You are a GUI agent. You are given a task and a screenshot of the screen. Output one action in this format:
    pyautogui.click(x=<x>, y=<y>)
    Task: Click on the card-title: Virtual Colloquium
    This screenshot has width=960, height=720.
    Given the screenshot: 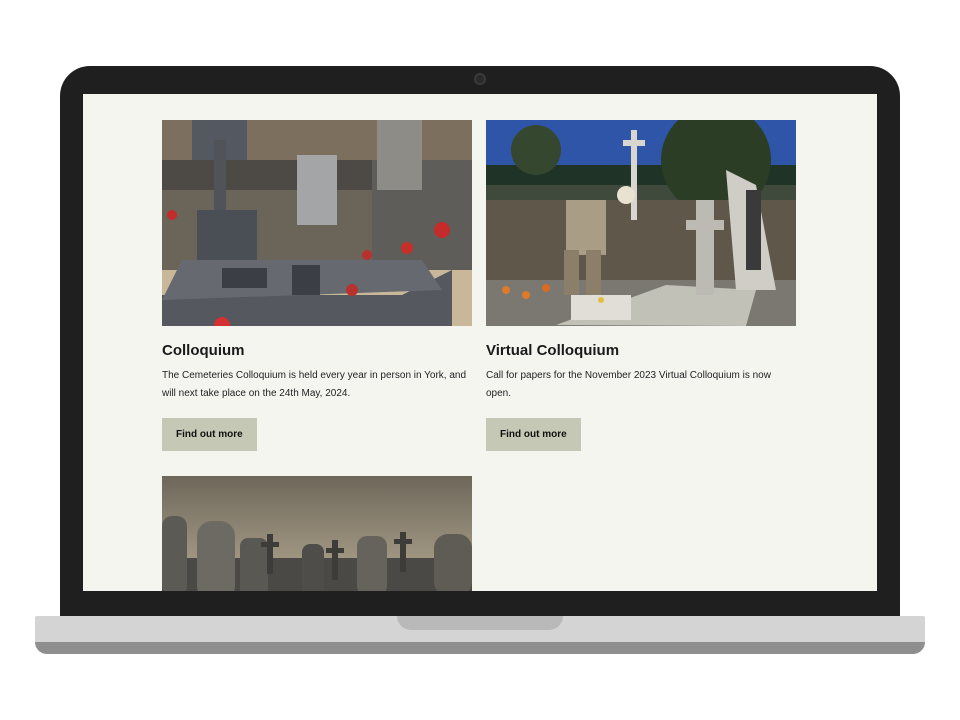 What is the action you would take?
    pyautogui.click(x=553, y=350)
    